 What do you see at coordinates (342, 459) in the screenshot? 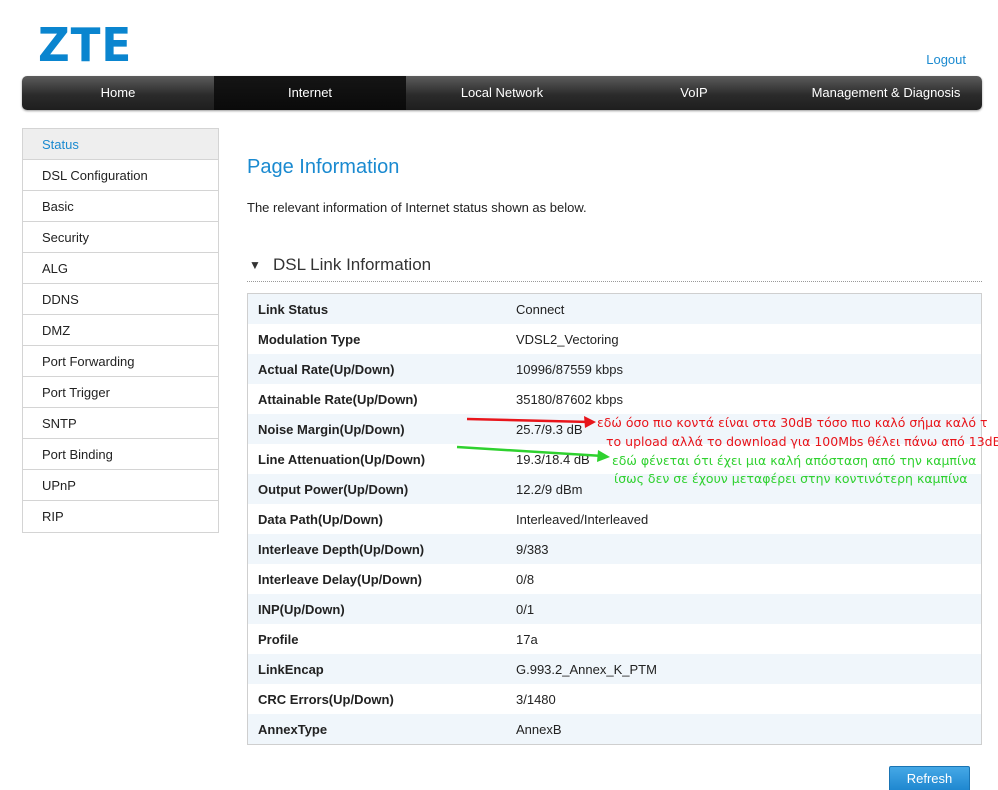
I see `row-label: Line Attenuation(Up/Down)` at bounding box center [342, 459].